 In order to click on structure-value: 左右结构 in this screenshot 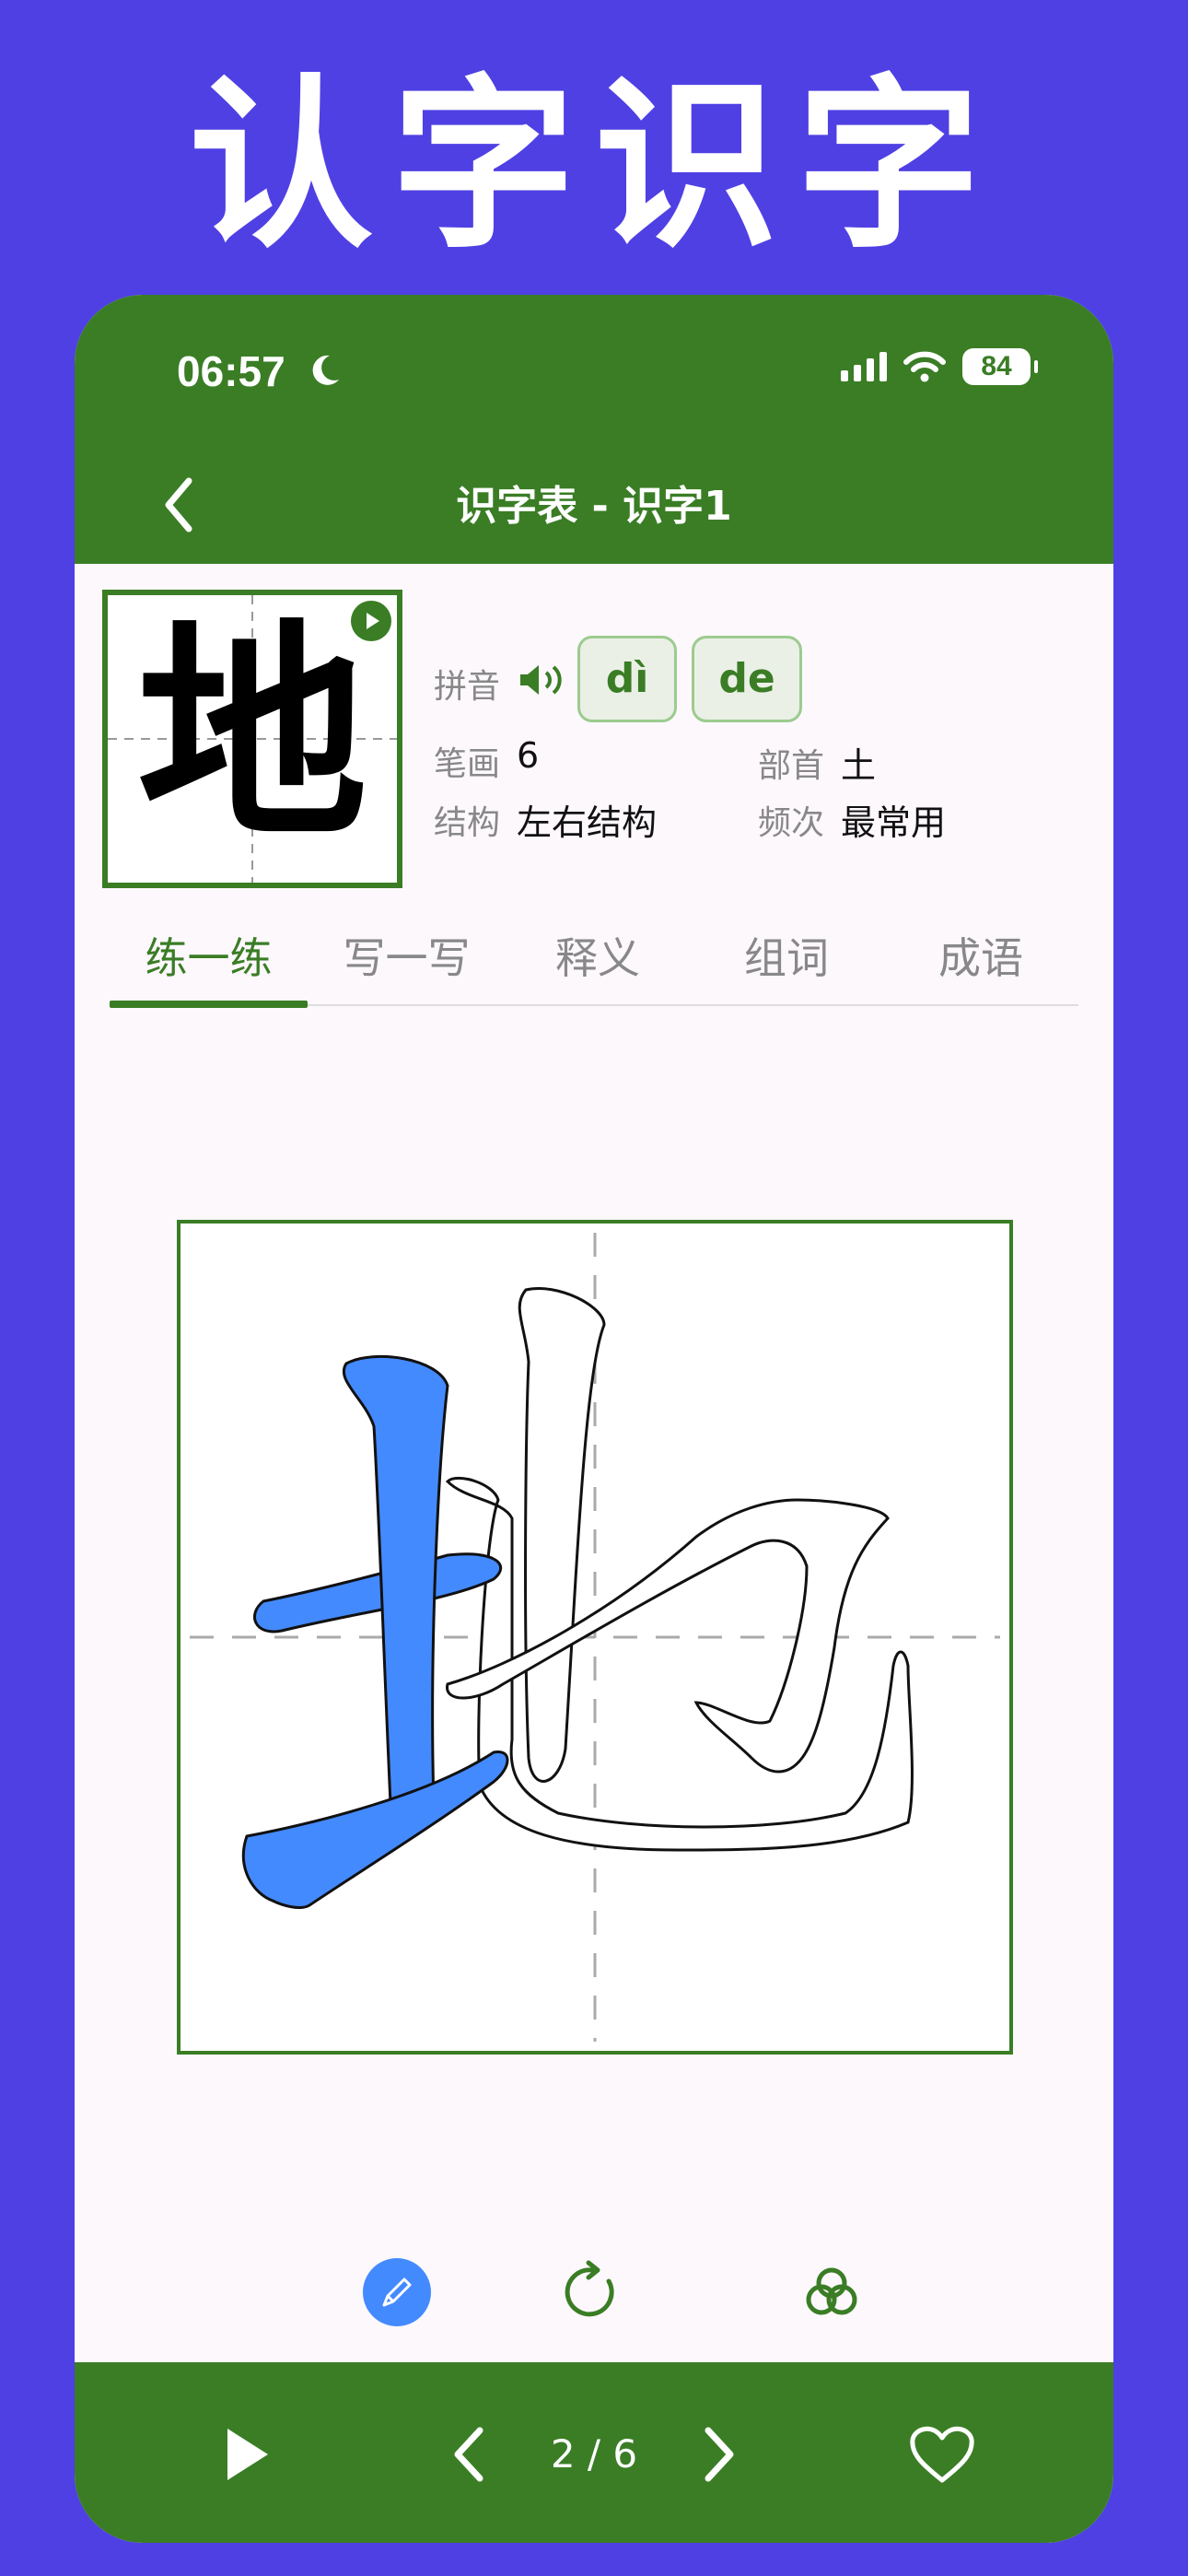, I will do `click(587, 822)`.